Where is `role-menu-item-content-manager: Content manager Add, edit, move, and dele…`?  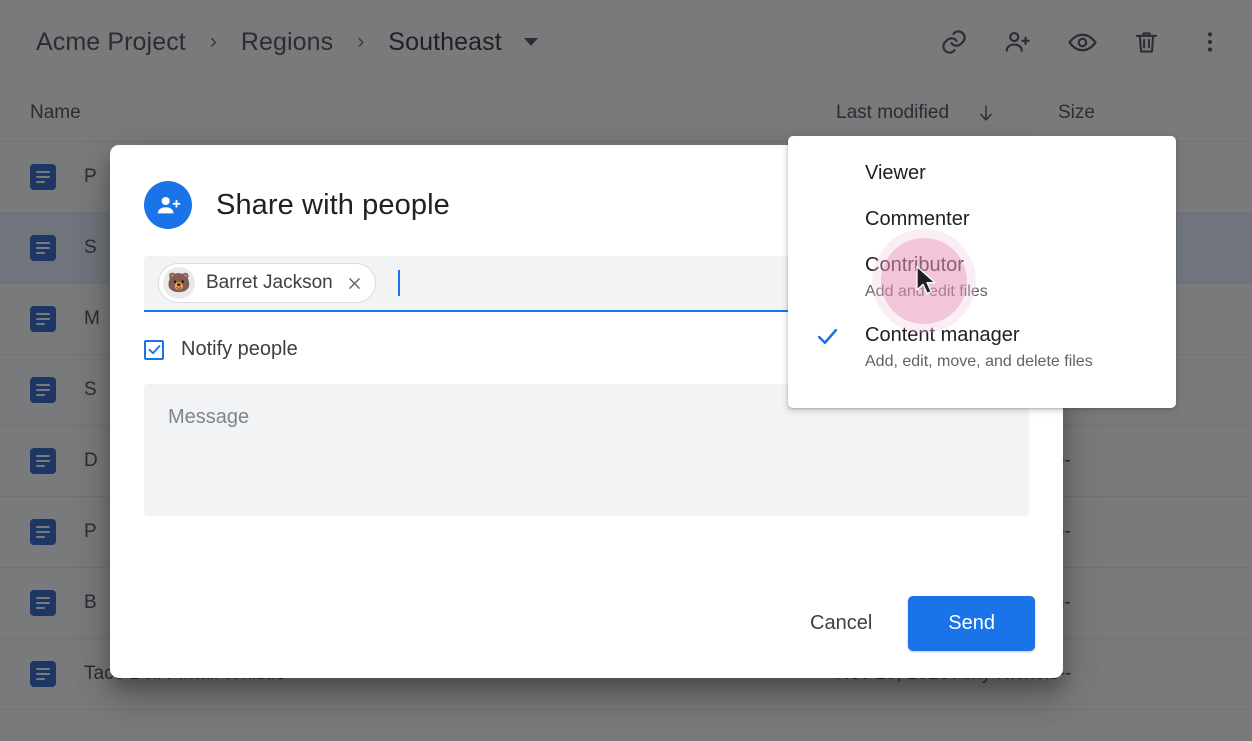 role-menu-item-content-manager: Content manager Add, edit, move, and dele… is located at coordinates (982, 347).